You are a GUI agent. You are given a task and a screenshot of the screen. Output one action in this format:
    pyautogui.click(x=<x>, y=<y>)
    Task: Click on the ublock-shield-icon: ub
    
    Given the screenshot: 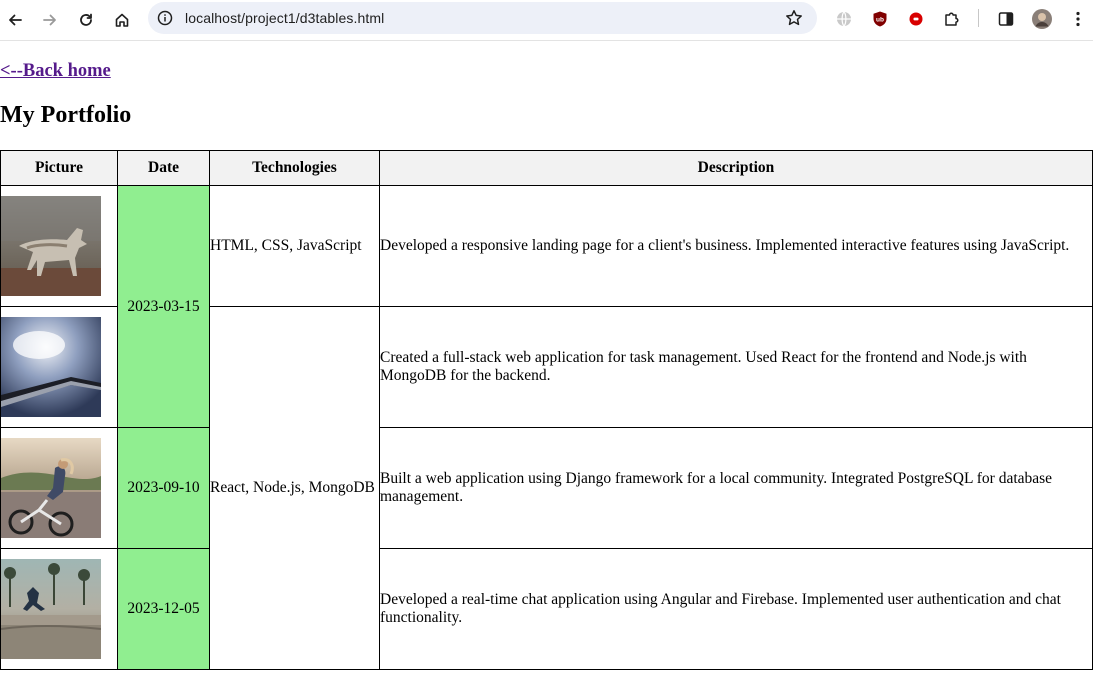 What is the action you would take?
    pyautogui.click(x=880, y=19)
    